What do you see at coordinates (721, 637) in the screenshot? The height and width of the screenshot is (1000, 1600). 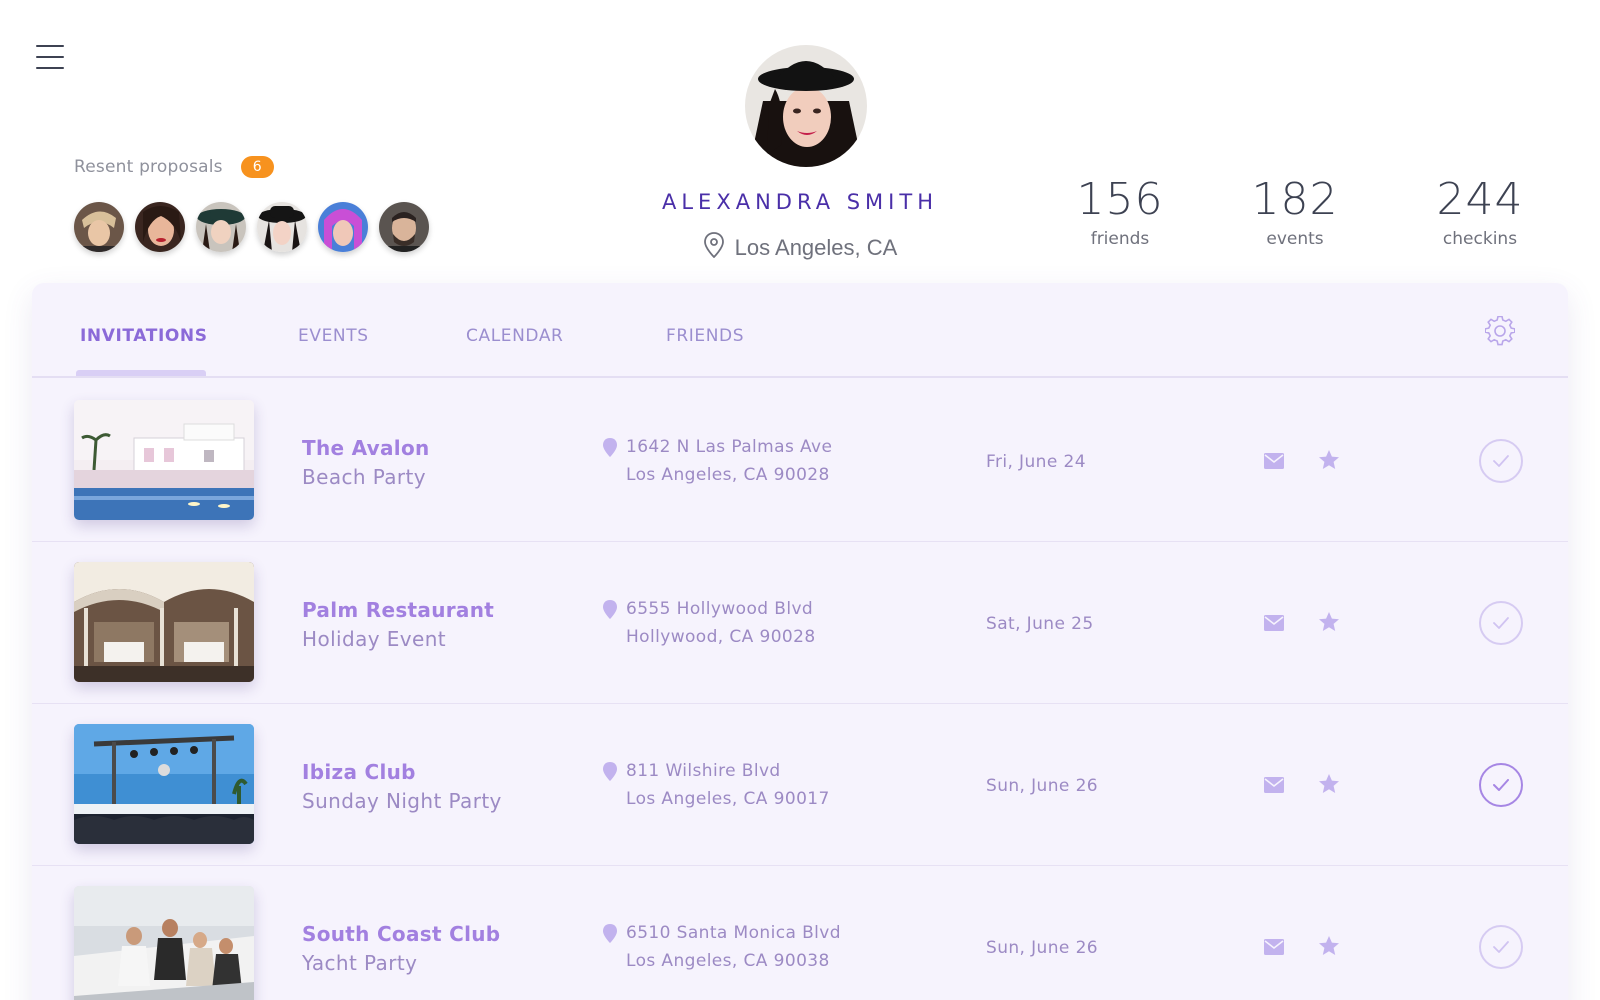 I see `address-line-2: Hollywood, CA 90028` at bounding box center [721, 637].